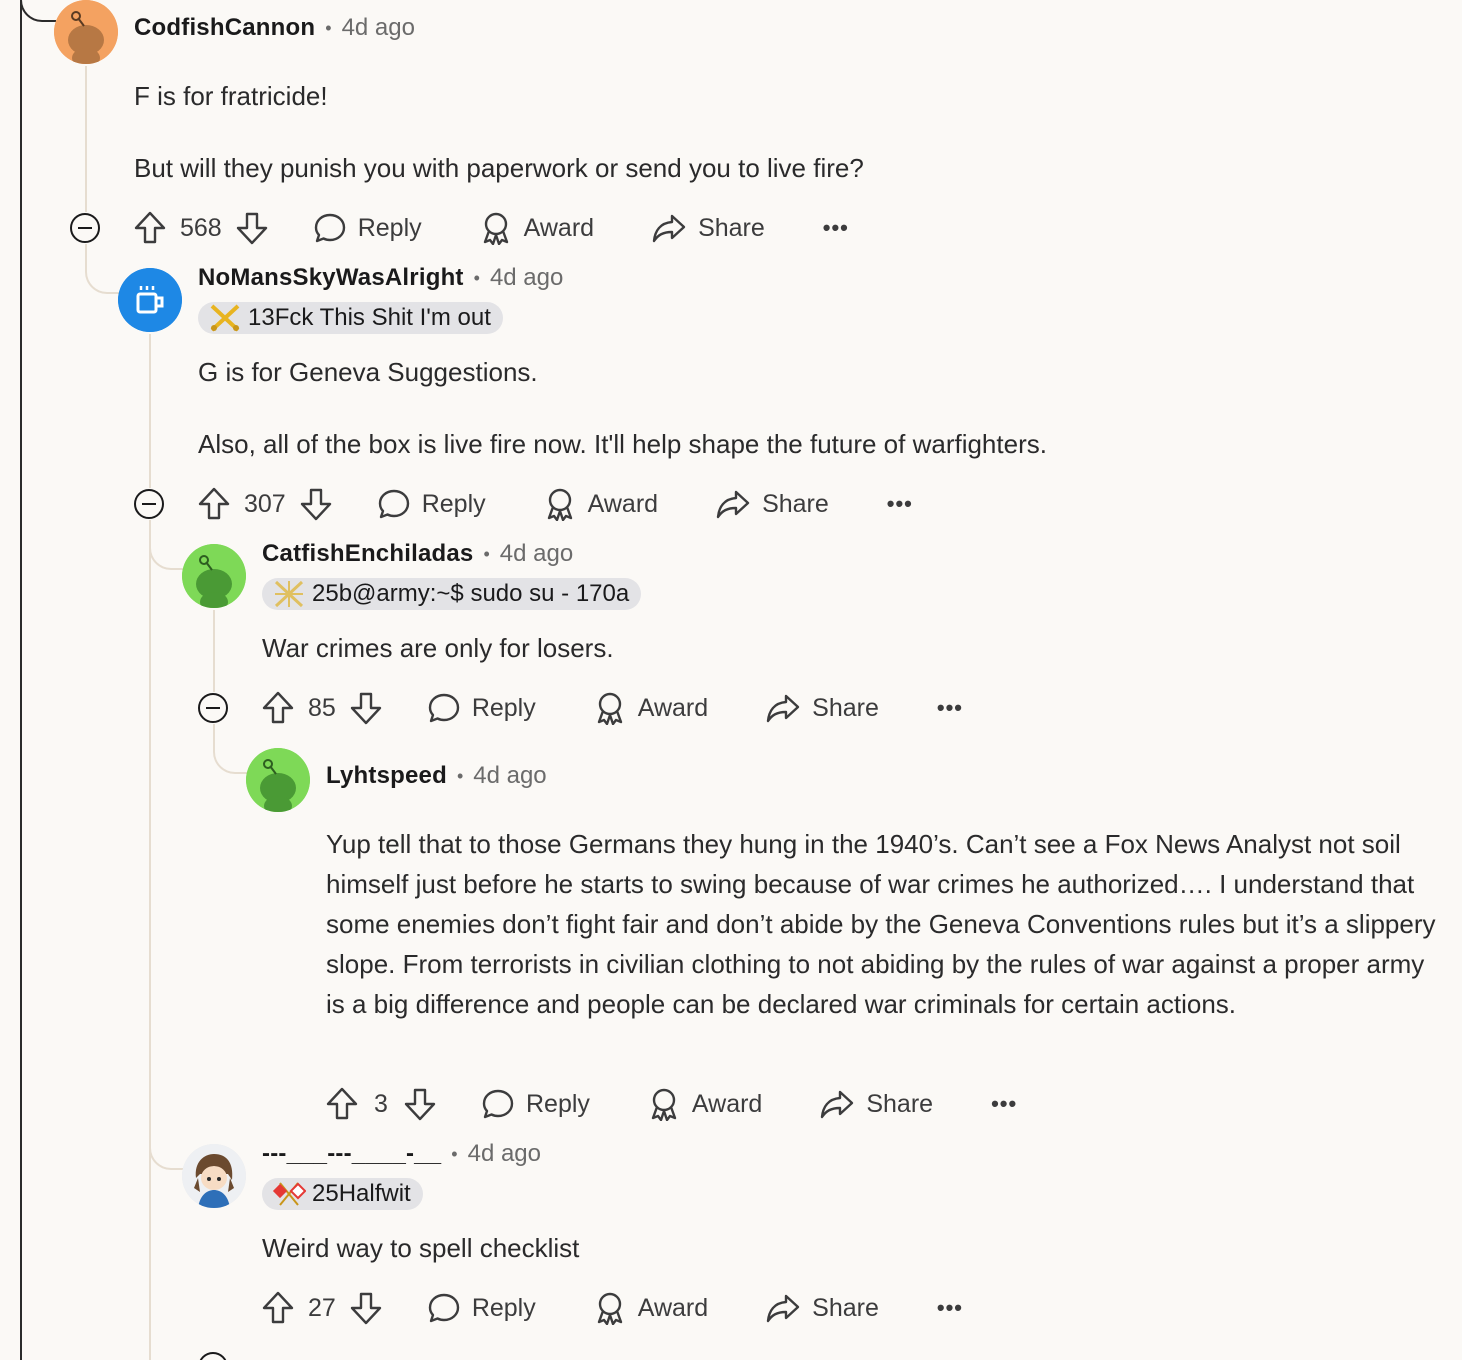  What do you see at coordinates (421, 1248) in the screenshot?
I see `comment-paragraph: Weird way to spell checklist` at bounding box center [421, 1248].